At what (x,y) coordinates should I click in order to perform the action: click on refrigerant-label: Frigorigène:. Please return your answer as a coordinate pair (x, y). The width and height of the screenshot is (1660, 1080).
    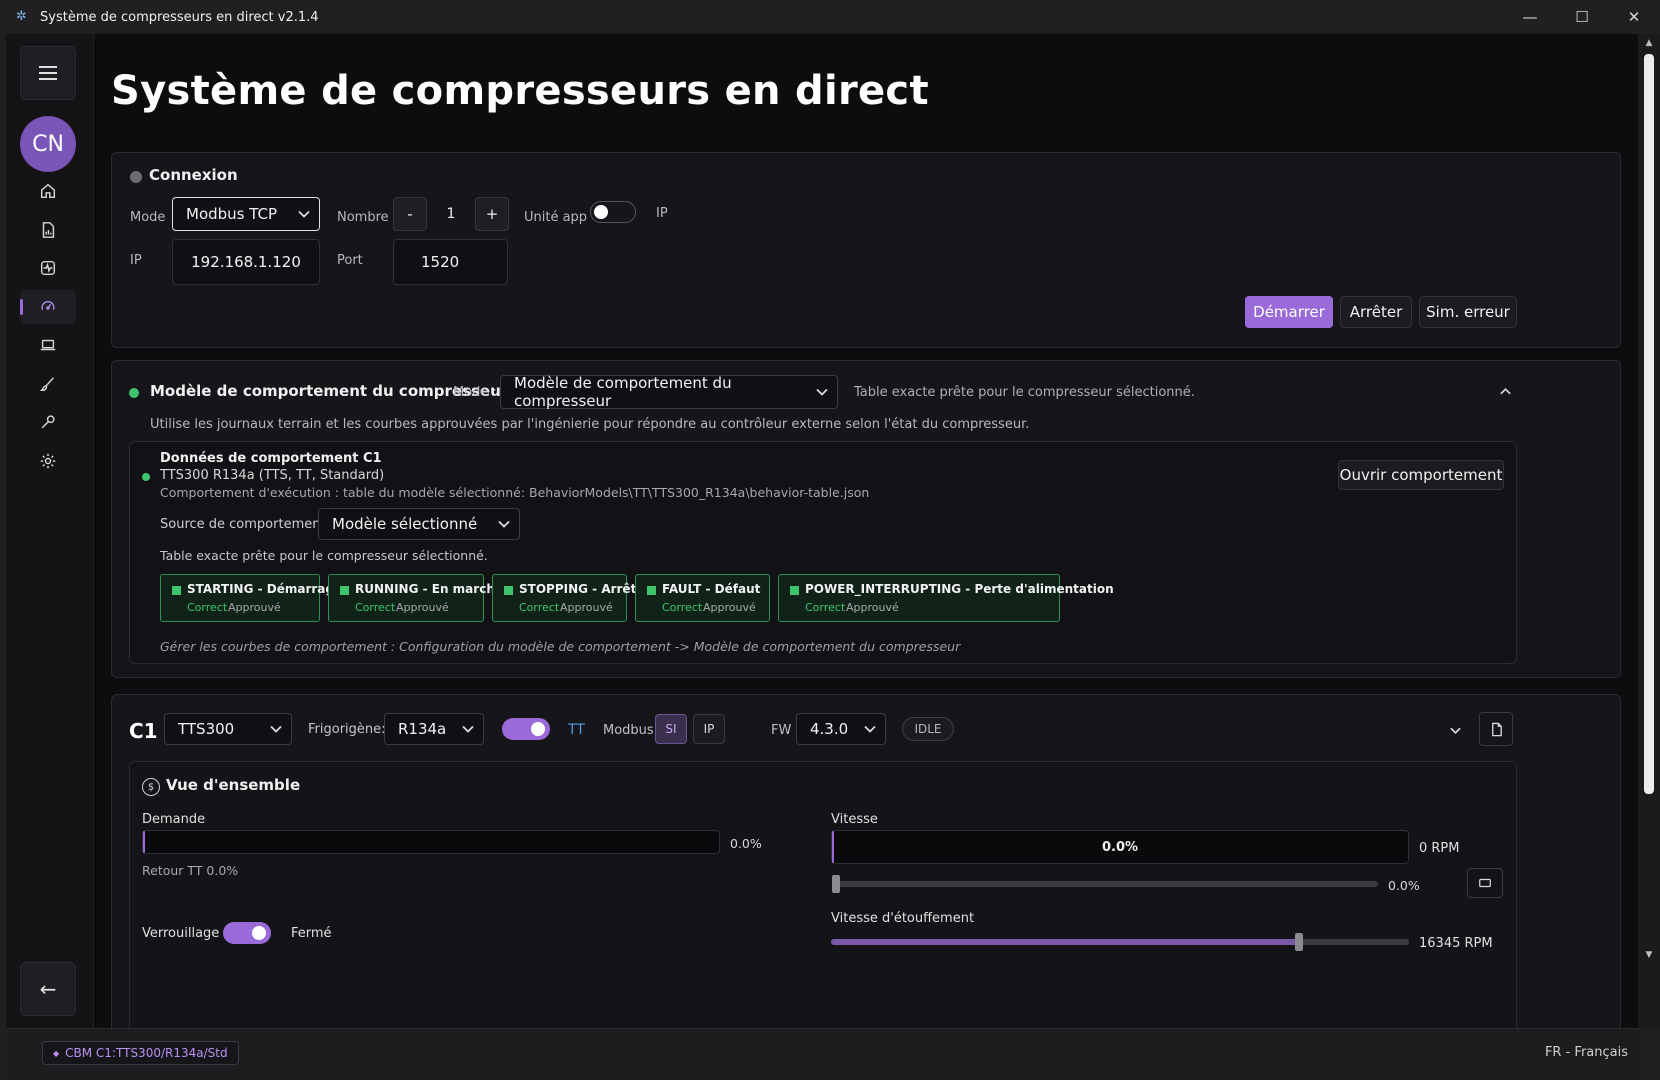
    Looking at the image, I should click on (347, 729).